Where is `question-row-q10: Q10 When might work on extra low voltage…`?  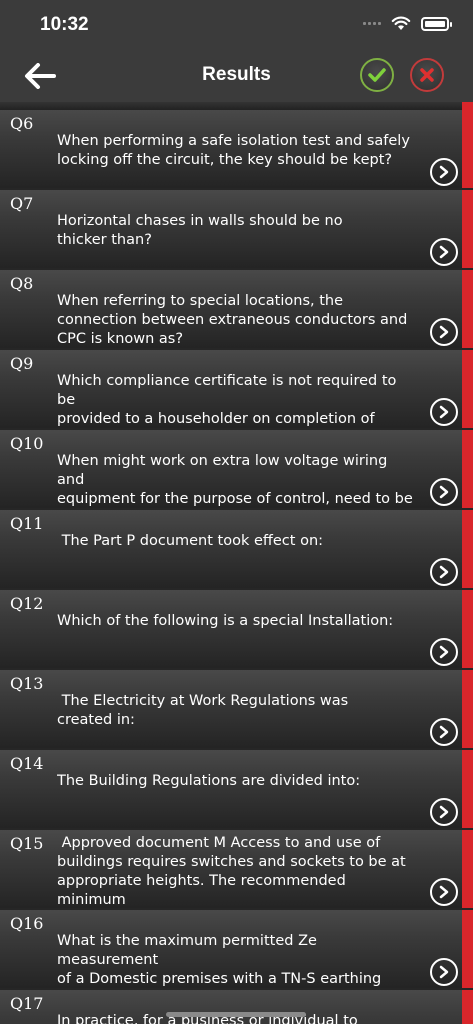
question-row-q10: Q10 When might work on extra low voltage… is located at coordinates (236, 469).